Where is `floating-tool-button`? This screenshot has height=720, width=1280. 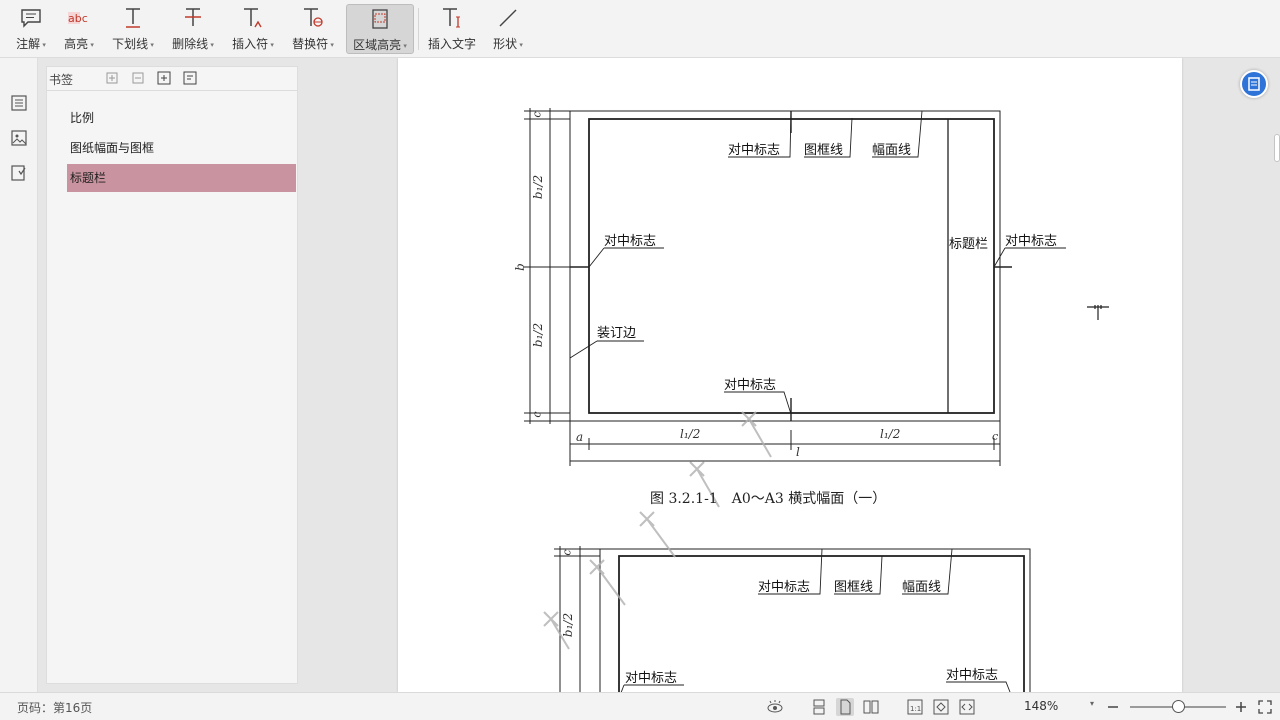
floating-tool-button is located at coordinates (1254, 84).